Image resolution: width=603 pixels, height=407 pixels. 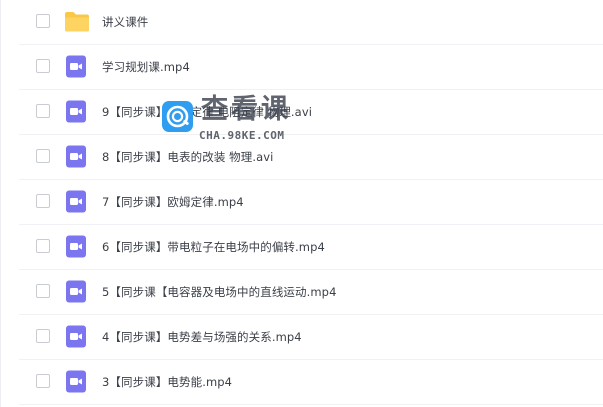 I want to click on file-name: 6【同步课】带电粒子在电场中的偏转.mp4, so click(x=213, y=247).